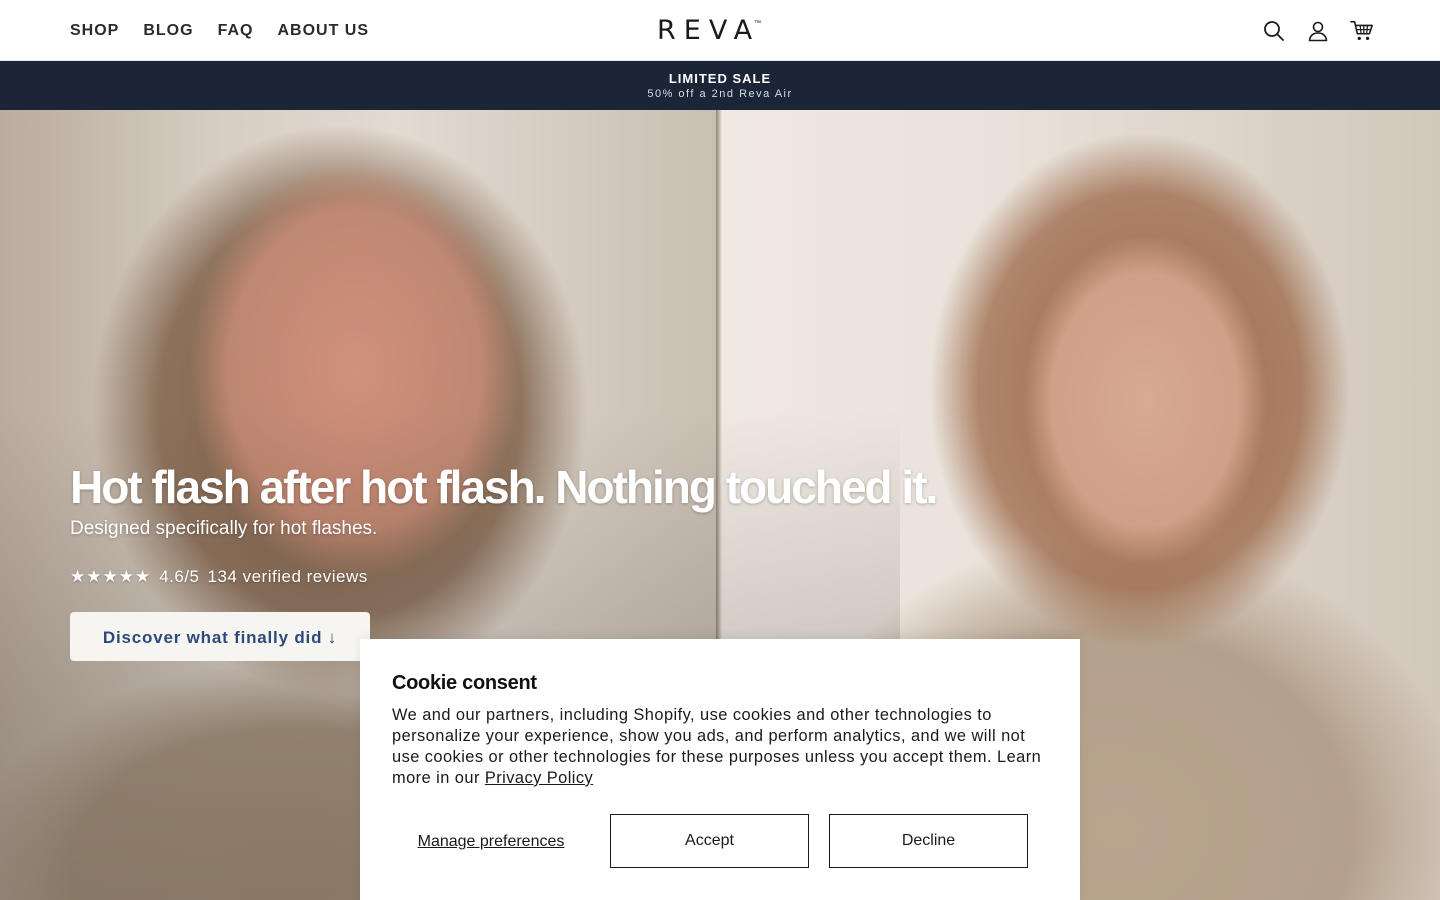  I want to click on brand-trademark: ™, so click(758, 23).